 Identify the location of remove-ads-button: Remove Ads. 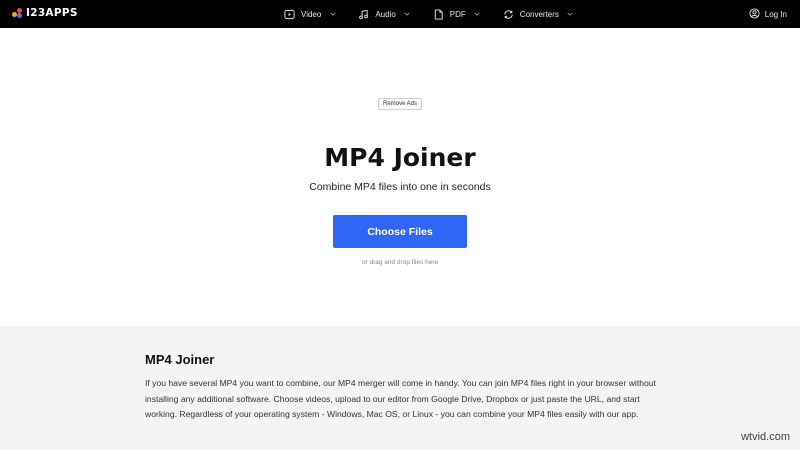
(400, 104).